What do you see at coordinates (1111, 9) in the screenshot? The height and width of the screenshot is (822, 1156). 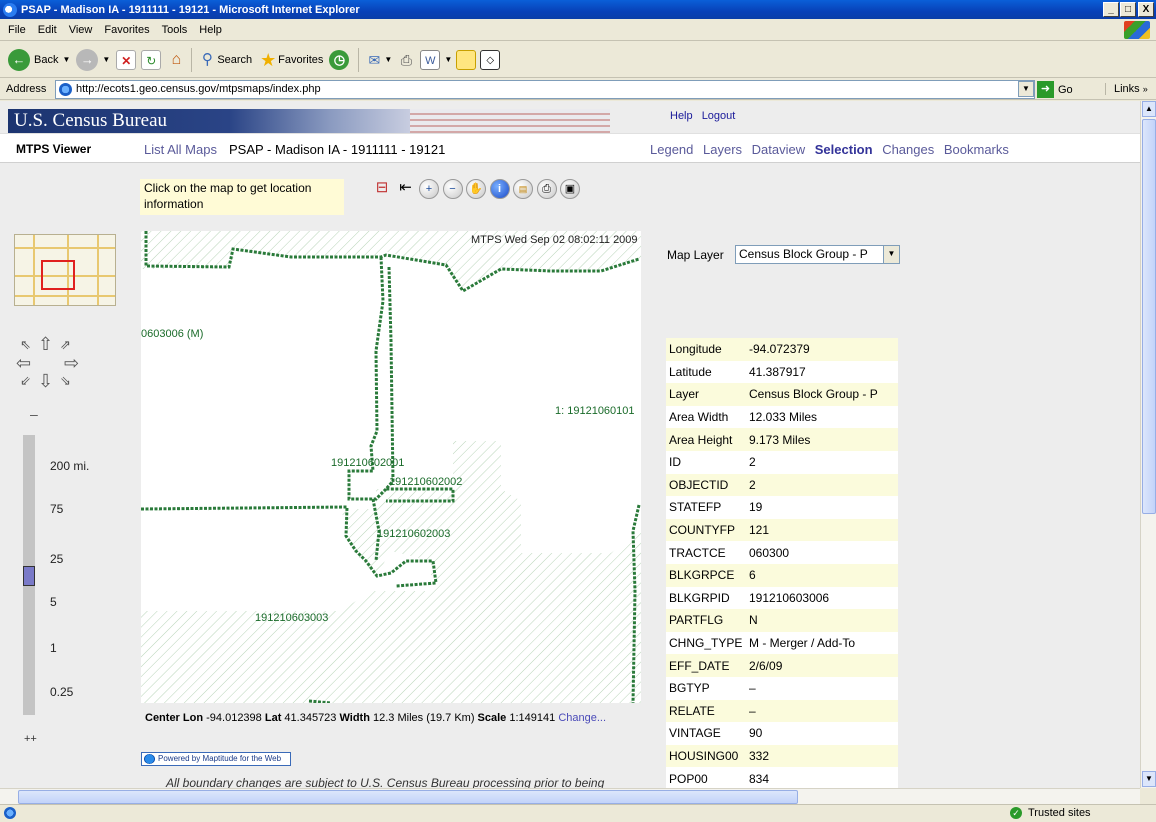 I see `minimize-button: _` at bounding box center [1111, 9].